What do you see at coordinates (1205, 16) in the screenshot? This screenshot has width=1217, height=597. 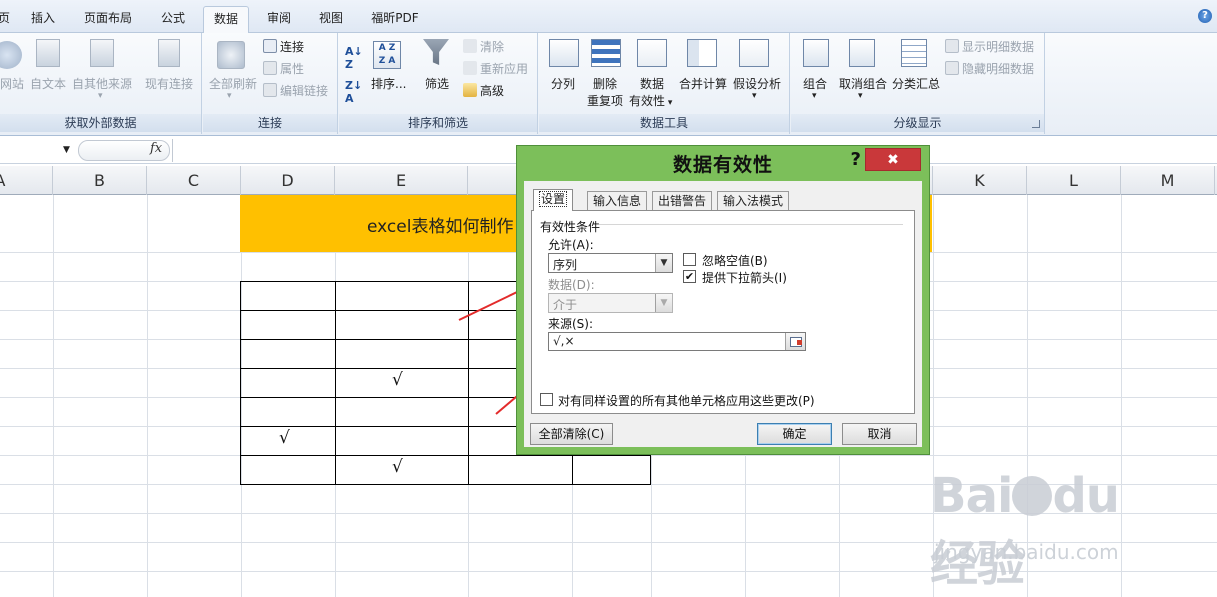 I see `help-icon: ?` at bounding box center [1205, 16].